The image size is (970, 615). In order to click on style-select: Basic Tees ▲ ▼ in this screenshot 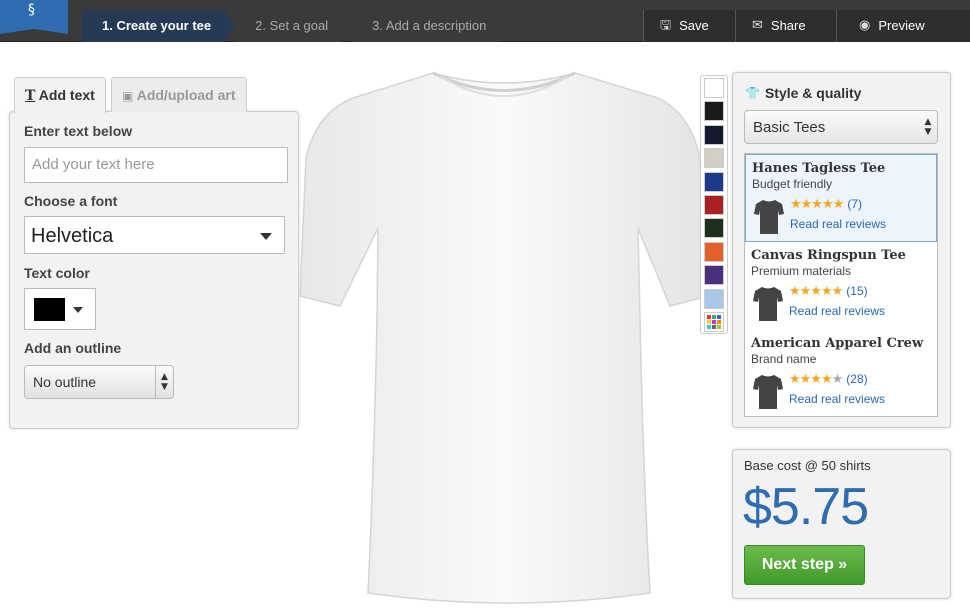, I will do `click(841, 127)`.